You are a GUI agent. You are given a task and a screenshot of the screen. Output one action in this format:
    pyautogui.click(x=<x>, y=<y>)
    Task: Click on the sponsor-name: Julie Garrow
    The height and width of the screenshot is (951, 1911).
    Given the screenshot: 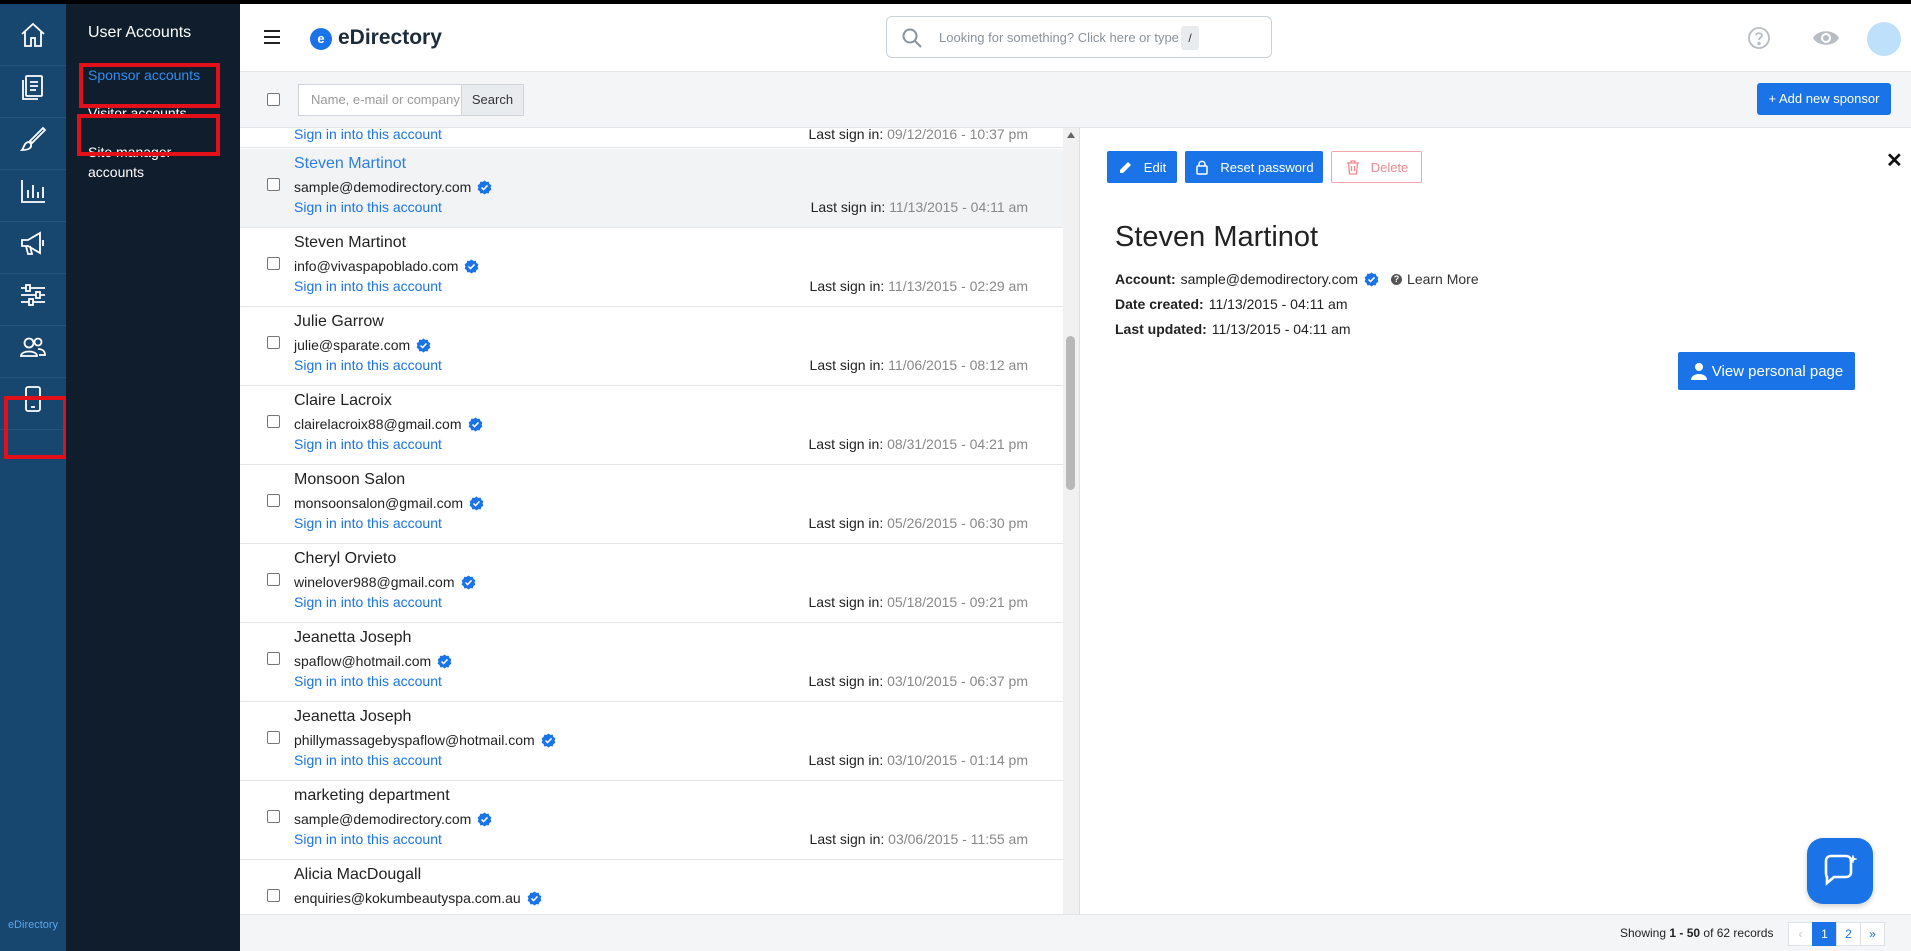 What is the action you would take?
    pyautogui.click(x=339, y=322)
    